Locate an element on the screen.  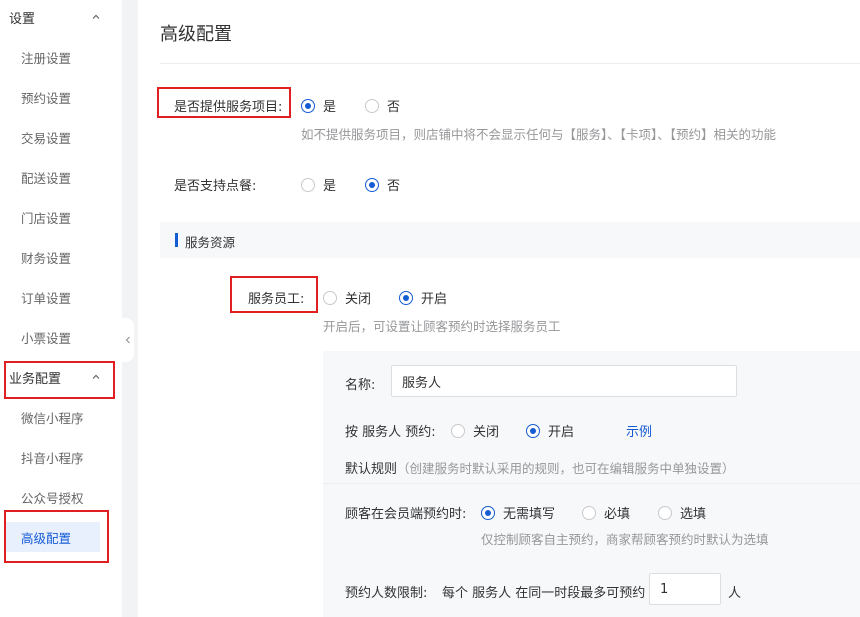
sidebar-item-order-settings: 订单设置 is located at coordinates (53, 297).